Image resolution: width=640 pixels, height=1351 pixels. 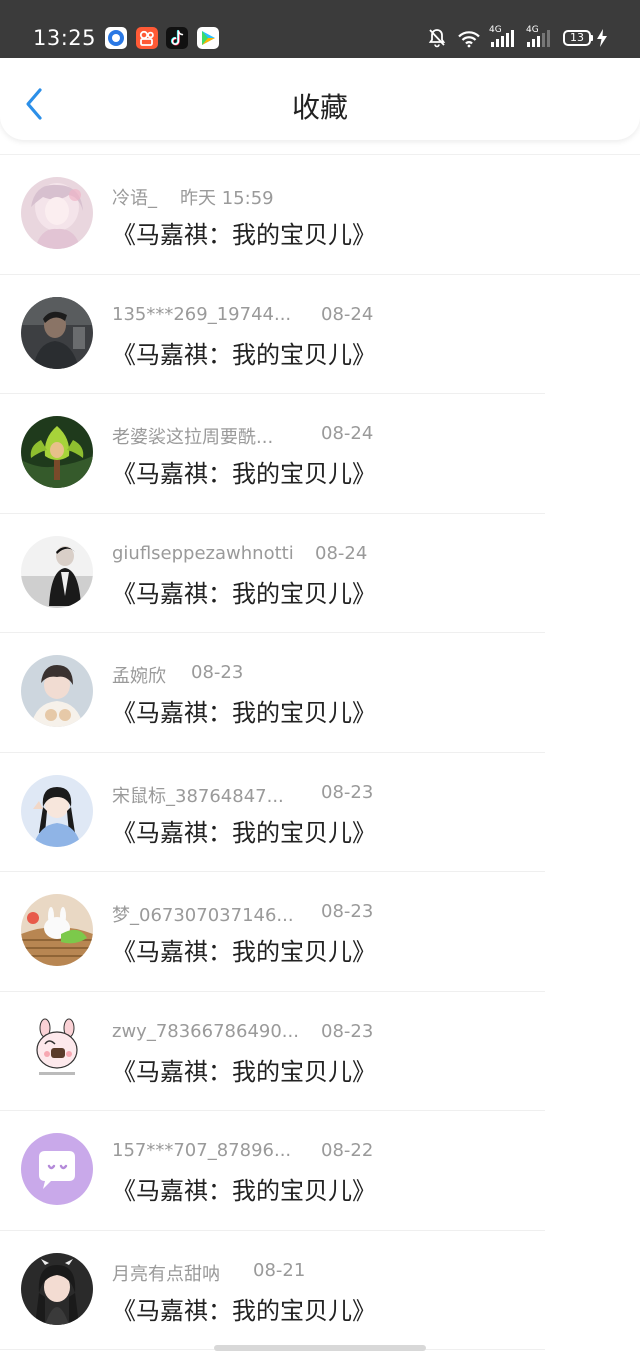 What do you see at coordinates (320, 29) in the screenshot?
I see `status-bar: 13:25 4G 4G 13` at bounding box center [320, 29].